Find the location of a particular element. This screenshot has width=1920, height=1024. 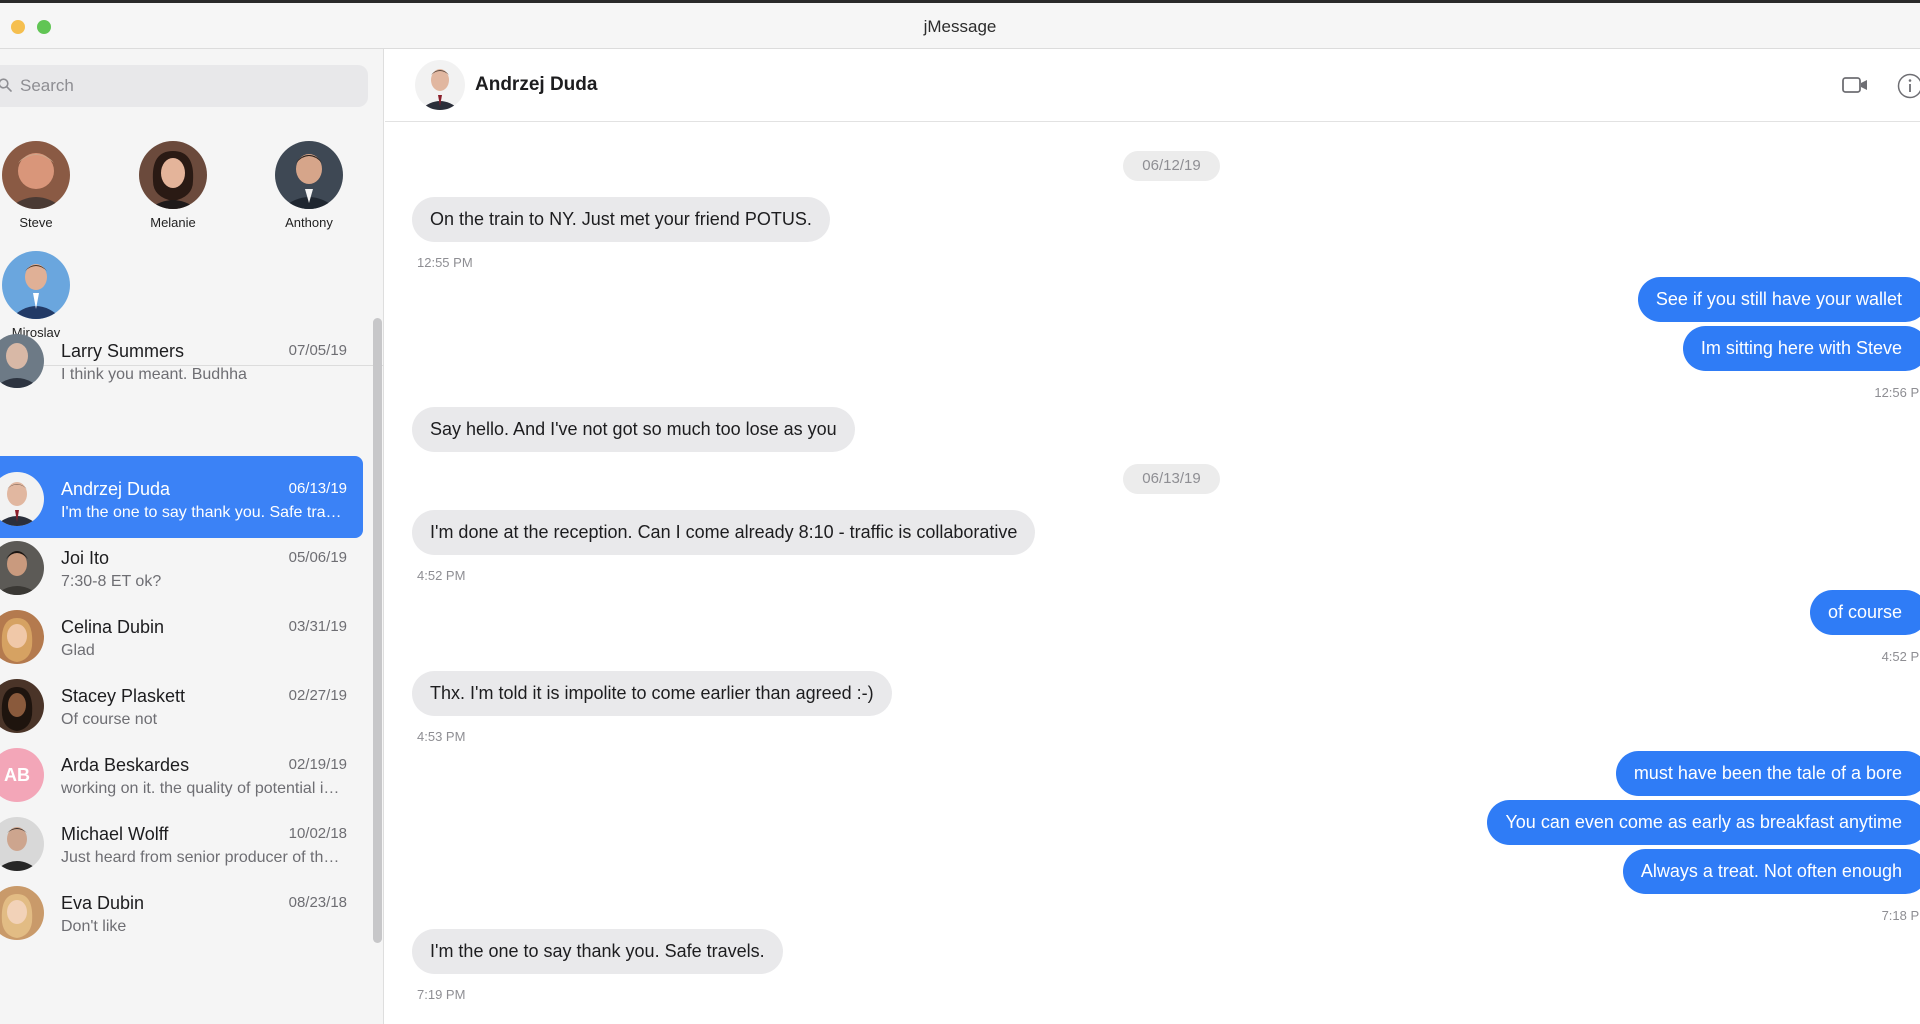

conversation-date: 02/27/19 is located at coordinates (317, 695).